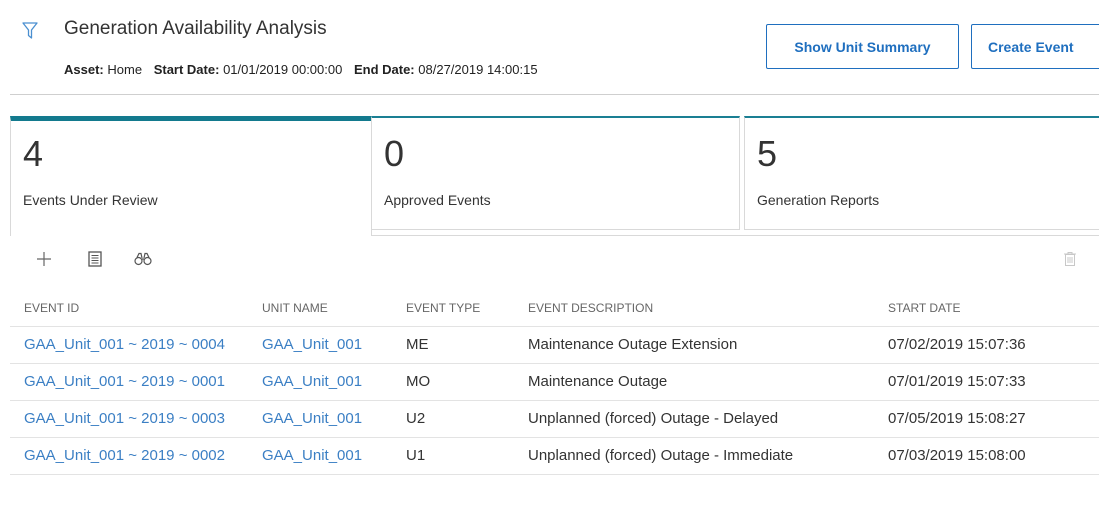 Image resolution: width=1099 pixels, height=521 pixels. What do you see at coordinates (694, 456) in the screenshot?
I see `event-description-cell: Unplanned (forced) Outage - Immediate` at bounding box center [694, 456].